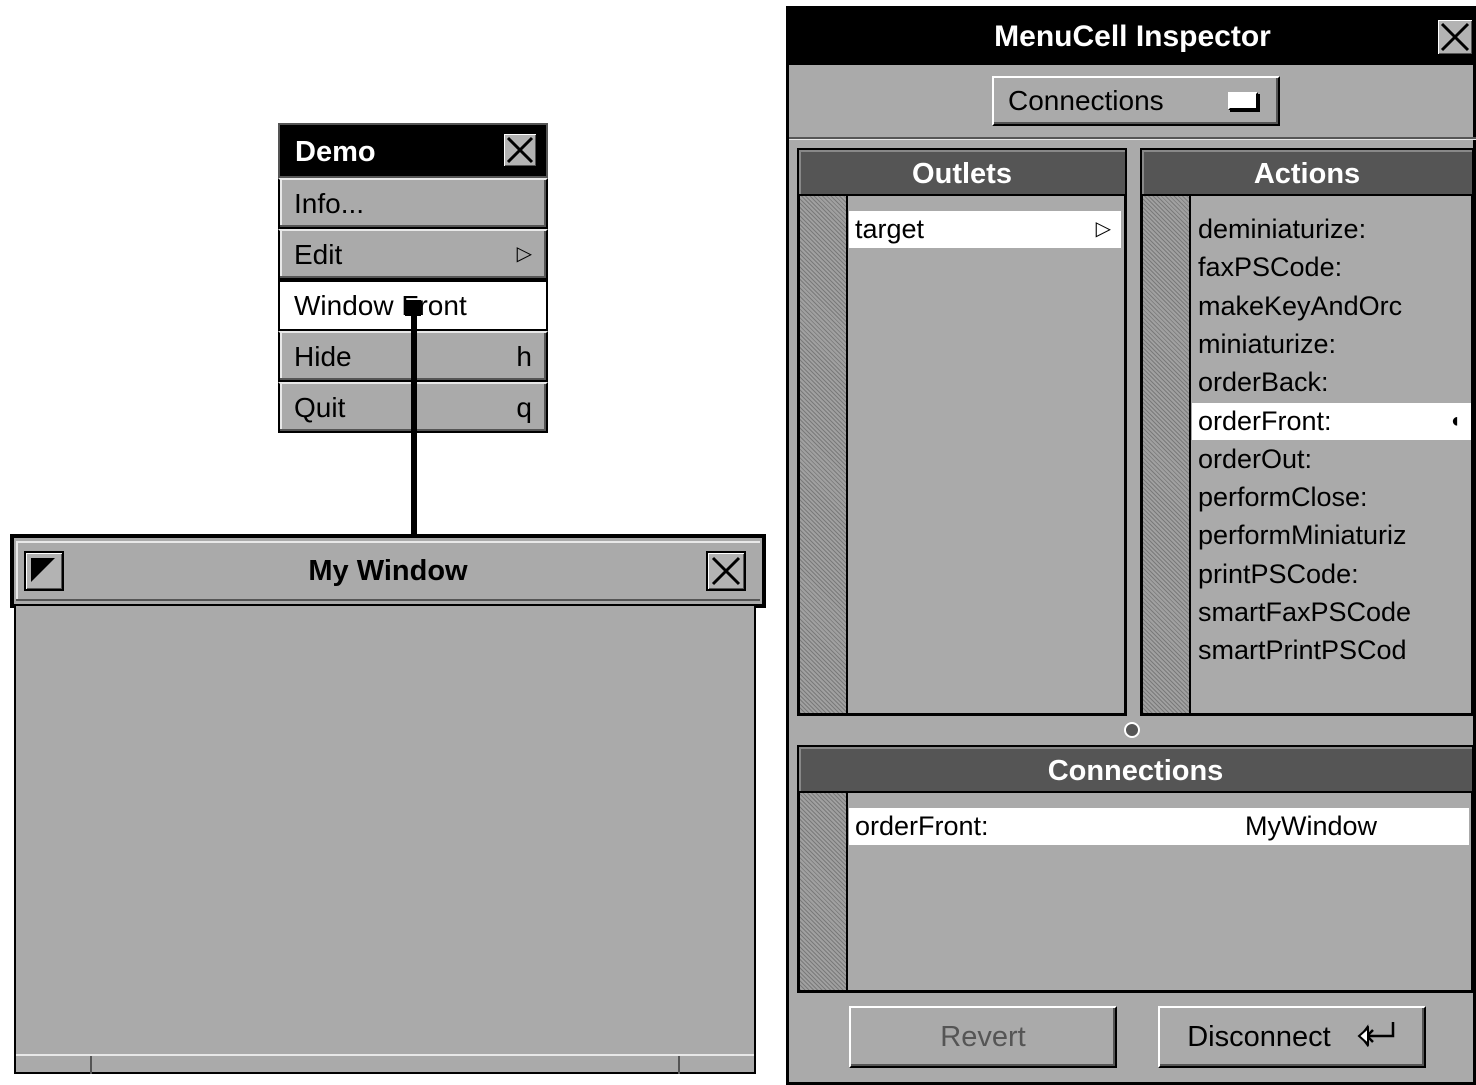  I want to click on action-label: smartFaxPSCode, so click(1305, 612).